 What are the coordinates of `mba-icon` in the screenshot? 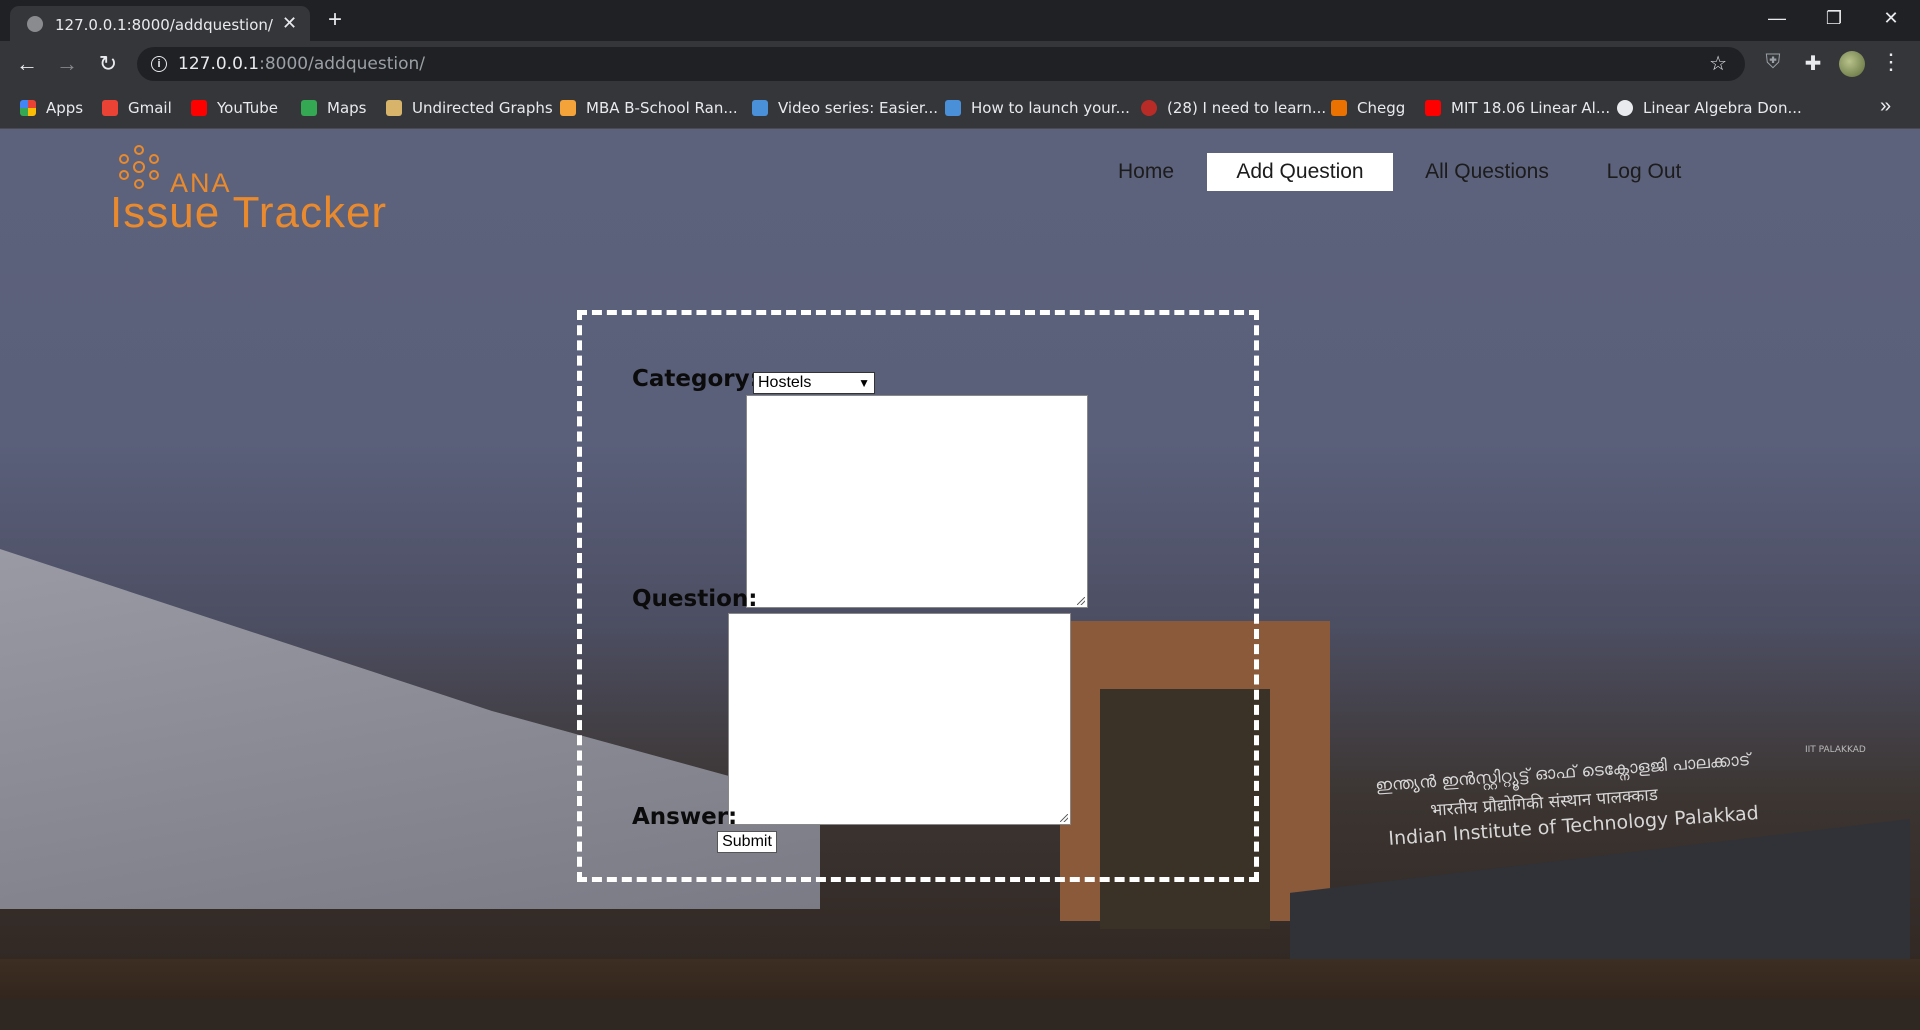 It's located at (568, 107).